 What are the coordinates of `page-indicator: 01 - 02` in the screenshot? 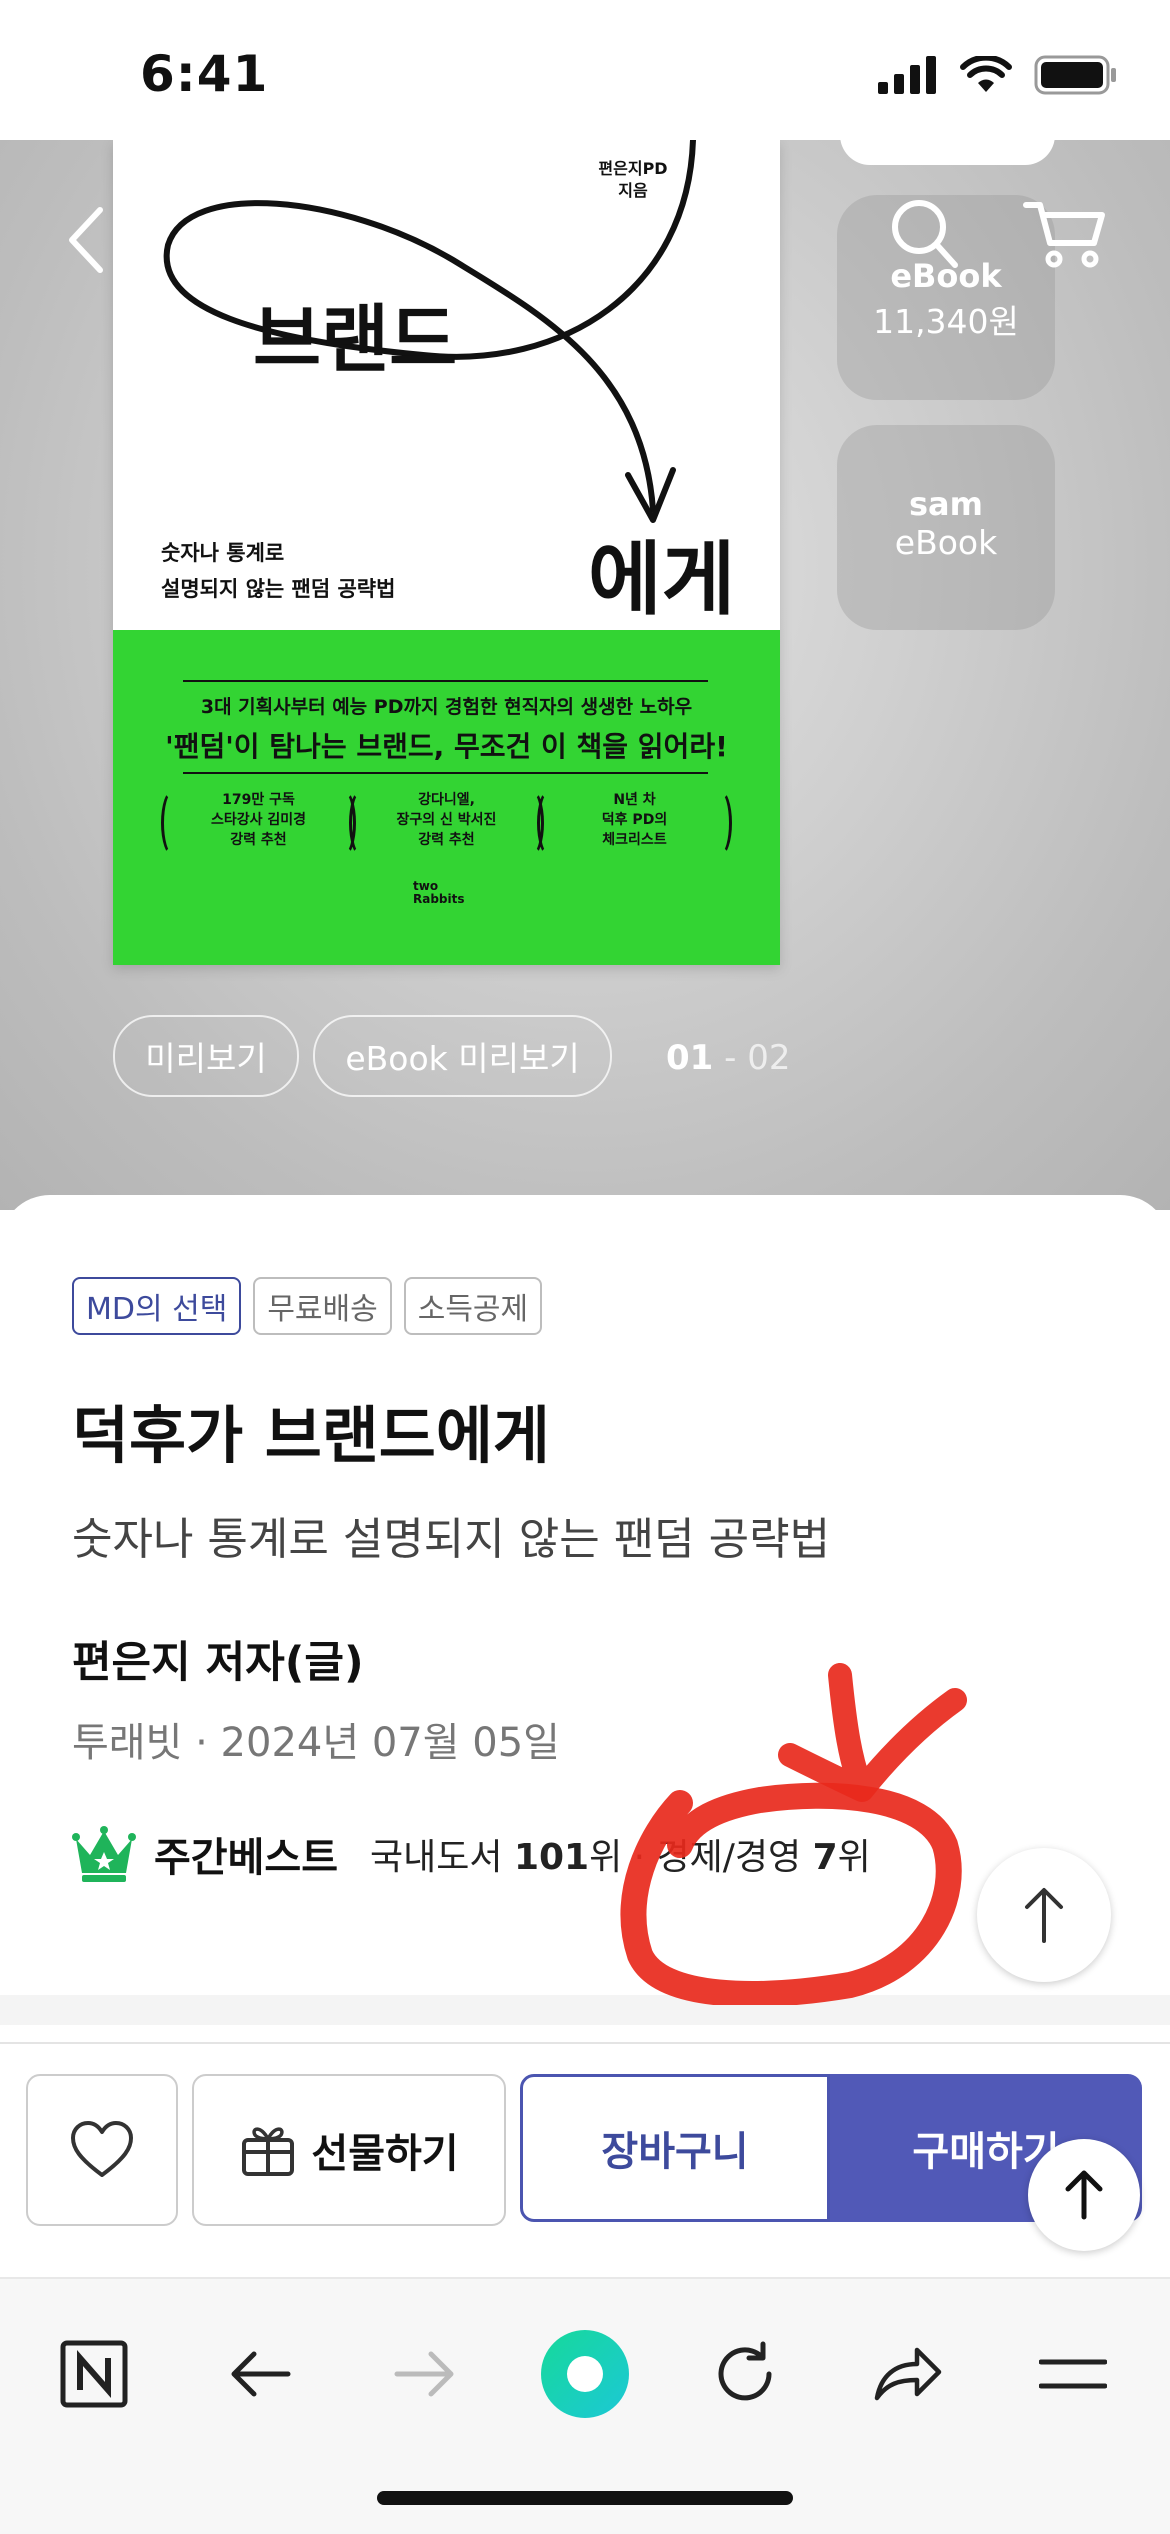 It's located at (728, 1058).